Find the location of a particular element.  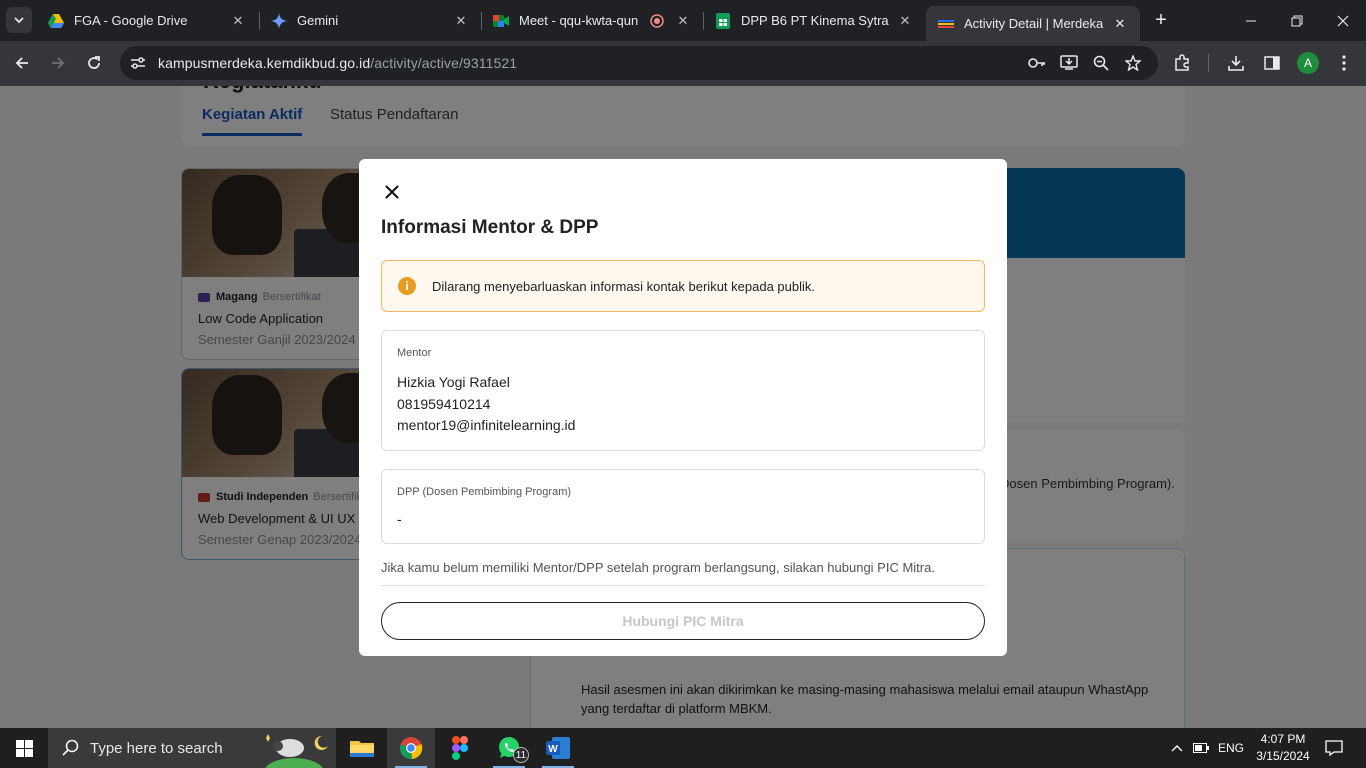

dpp-value: - is located at coordinates (399, 519).